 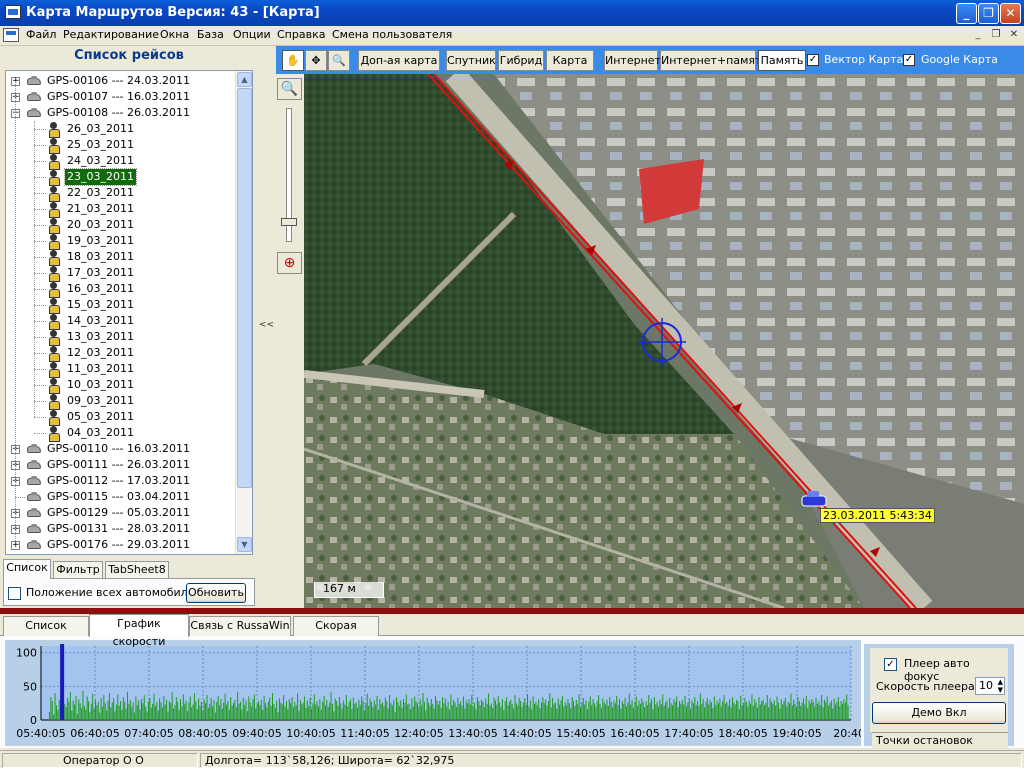 I want to click on hybrid-button: Гибрид, so click(x=521, y=60).